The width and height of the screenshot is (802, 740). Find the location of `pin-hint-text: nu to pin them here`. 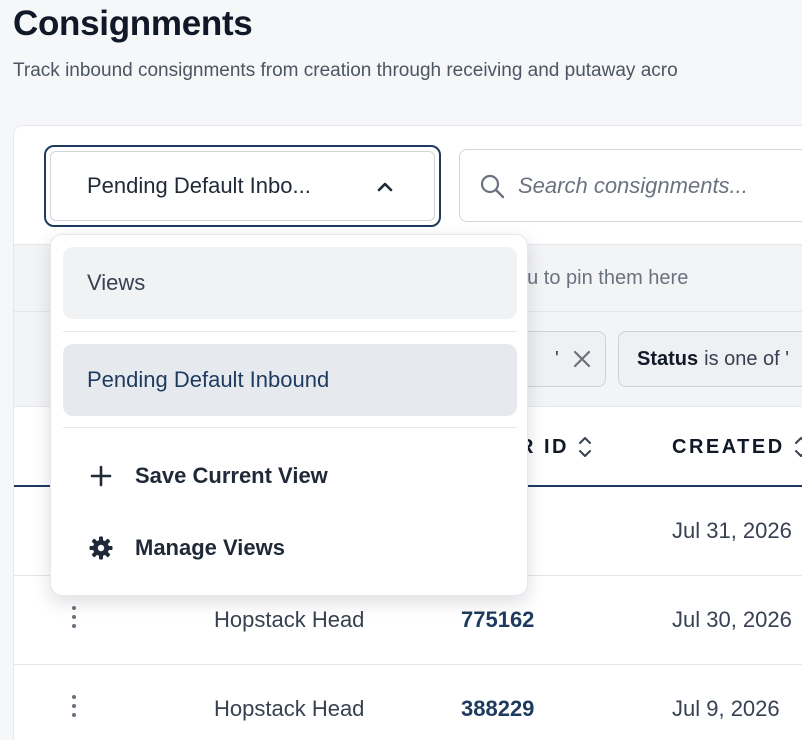

pin-hint-text: nu to pin them here is located at coordinates (602, 278).